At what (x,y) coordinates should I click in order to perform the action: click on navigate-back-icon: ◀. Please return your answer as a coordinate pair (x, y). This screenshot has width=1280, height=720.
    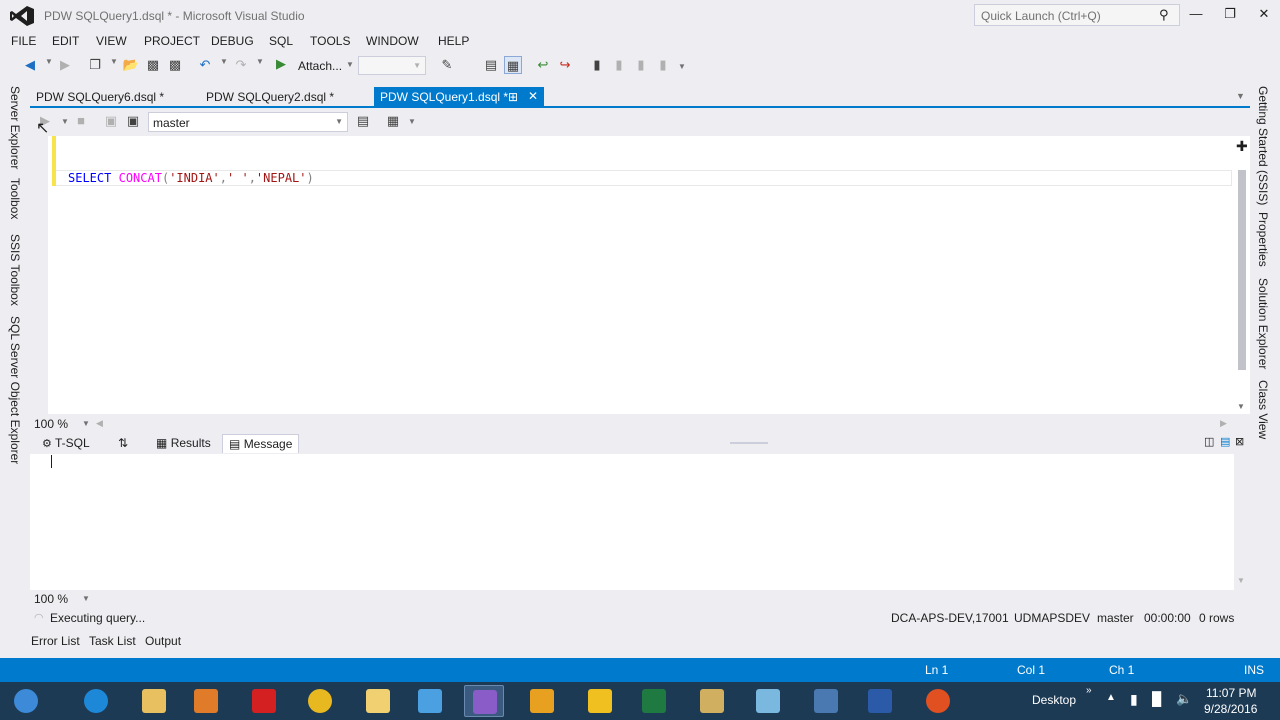
    Looking at the image, I should click on (30, 65).